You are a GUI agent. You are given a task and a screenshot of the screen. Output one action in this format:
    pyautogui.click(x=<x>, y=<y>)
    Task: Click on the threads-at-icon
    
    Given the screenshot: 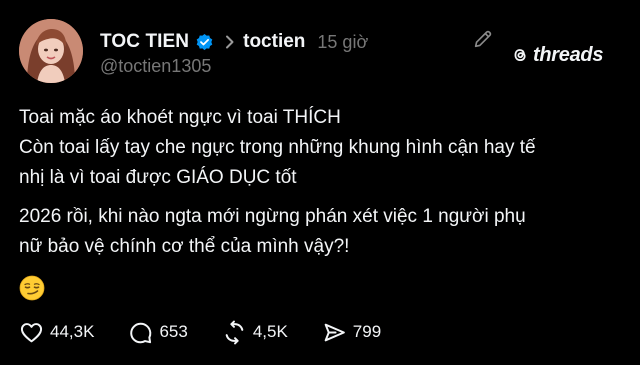 What is the action you would take?
    pyautogui.click(x=520, y=55)
    